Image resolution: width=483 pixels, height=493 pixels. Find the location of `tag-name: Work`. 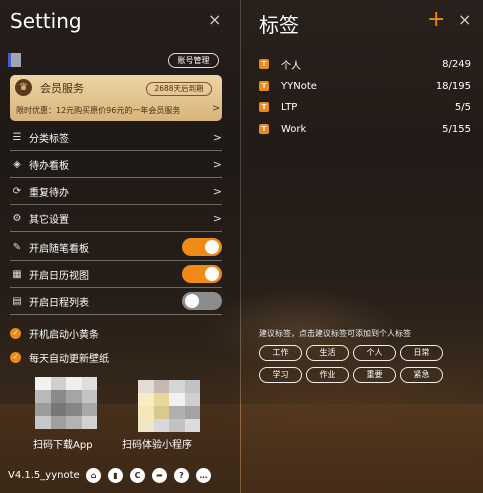

tag-name: Work is located at coordinates (294, 129).